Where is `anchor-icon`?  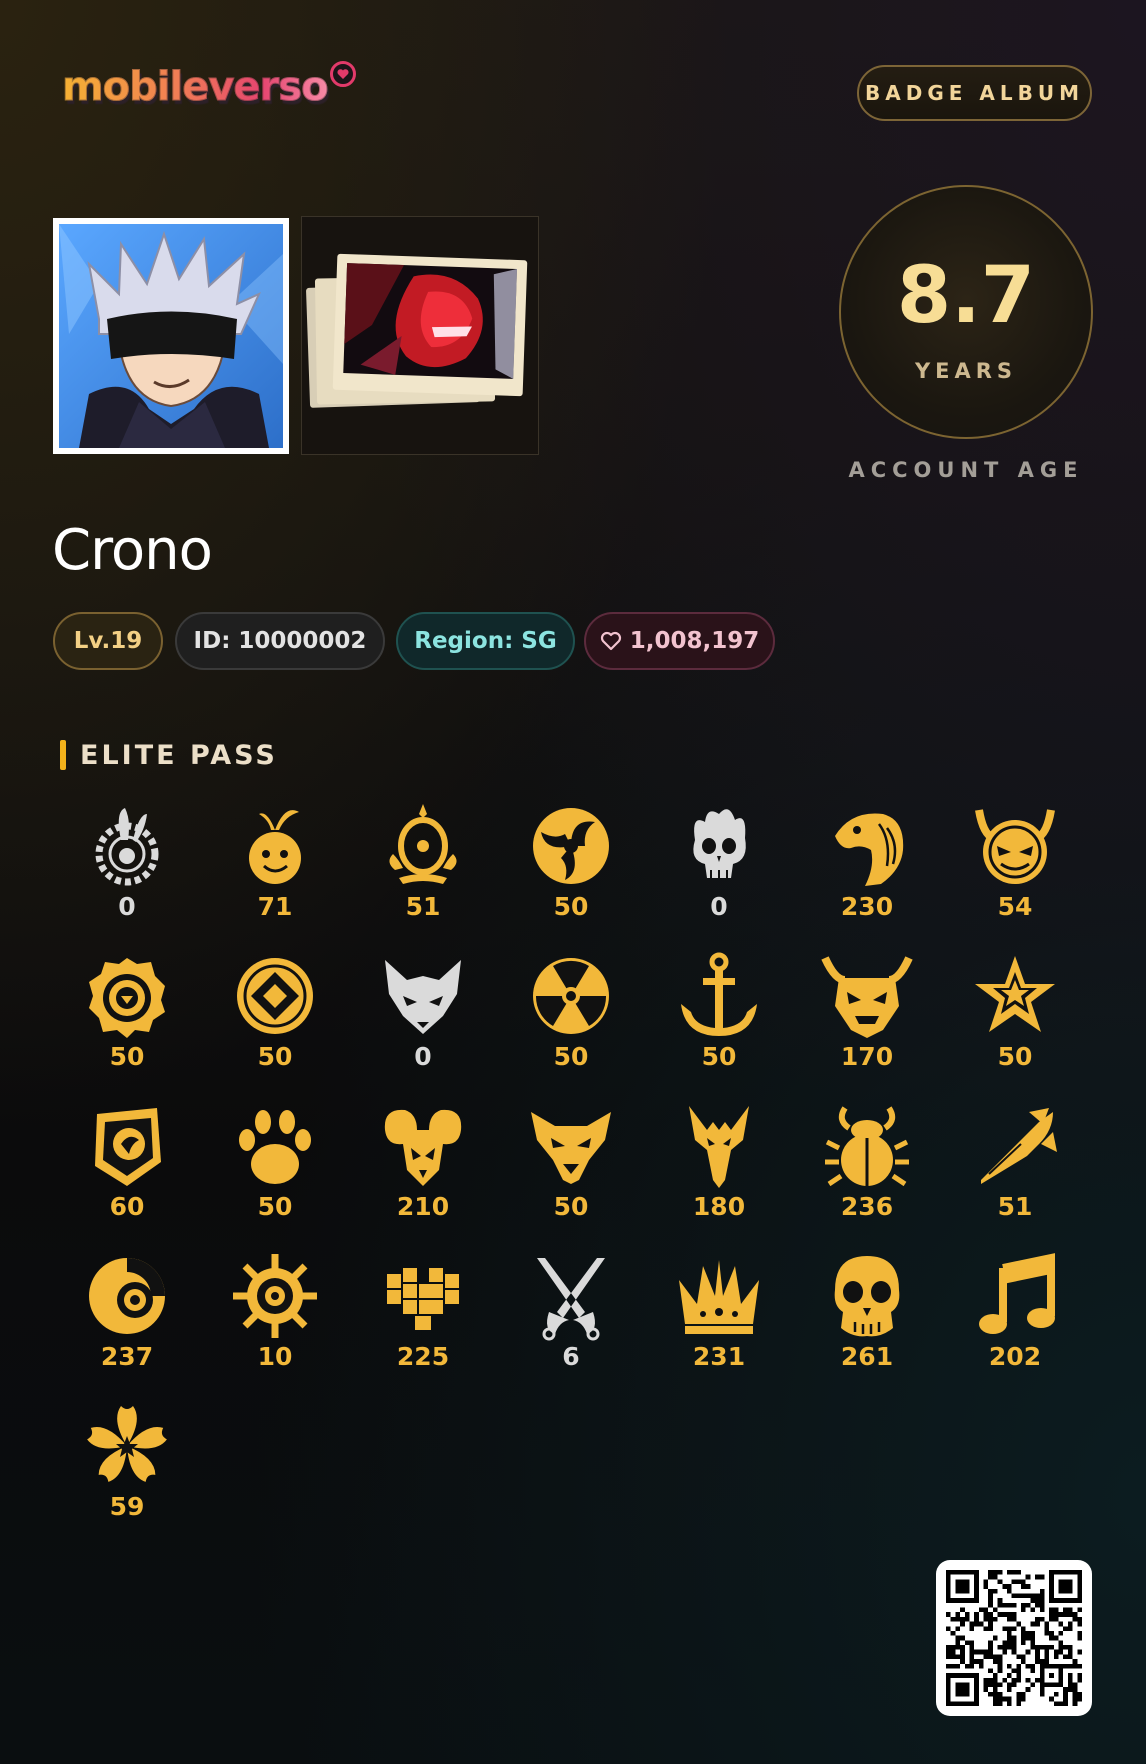
anchor-icon is located at coordinates (719, 994).